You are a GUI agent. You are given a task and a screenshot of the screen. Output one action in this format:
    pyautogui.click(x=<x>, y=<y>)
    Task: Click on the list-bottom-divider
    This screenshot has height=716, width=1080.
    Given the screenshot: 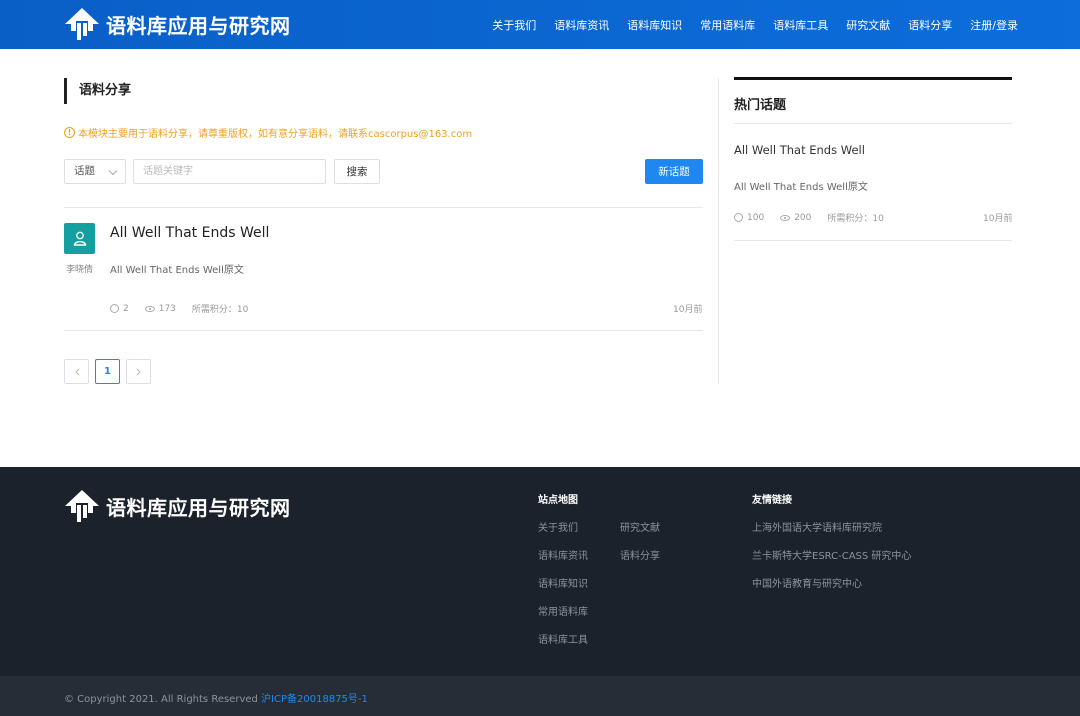 What is the action you would take?
    pyautogui.click(x=383, y=330)
    